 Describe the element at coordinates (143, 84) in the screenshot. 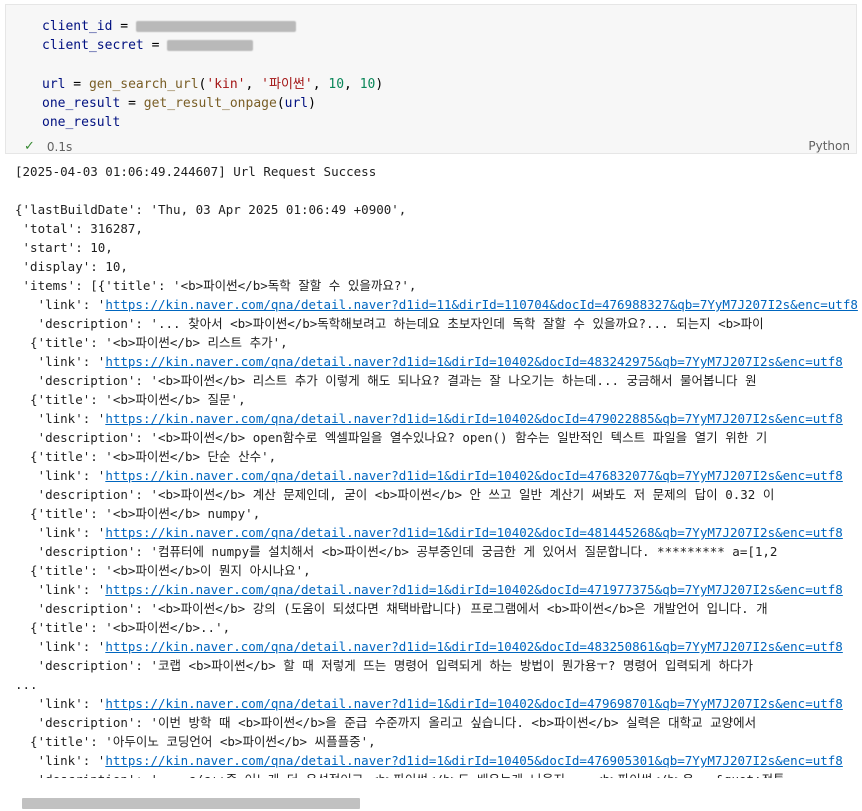

I see `code-function: gen_search_url` at that location.